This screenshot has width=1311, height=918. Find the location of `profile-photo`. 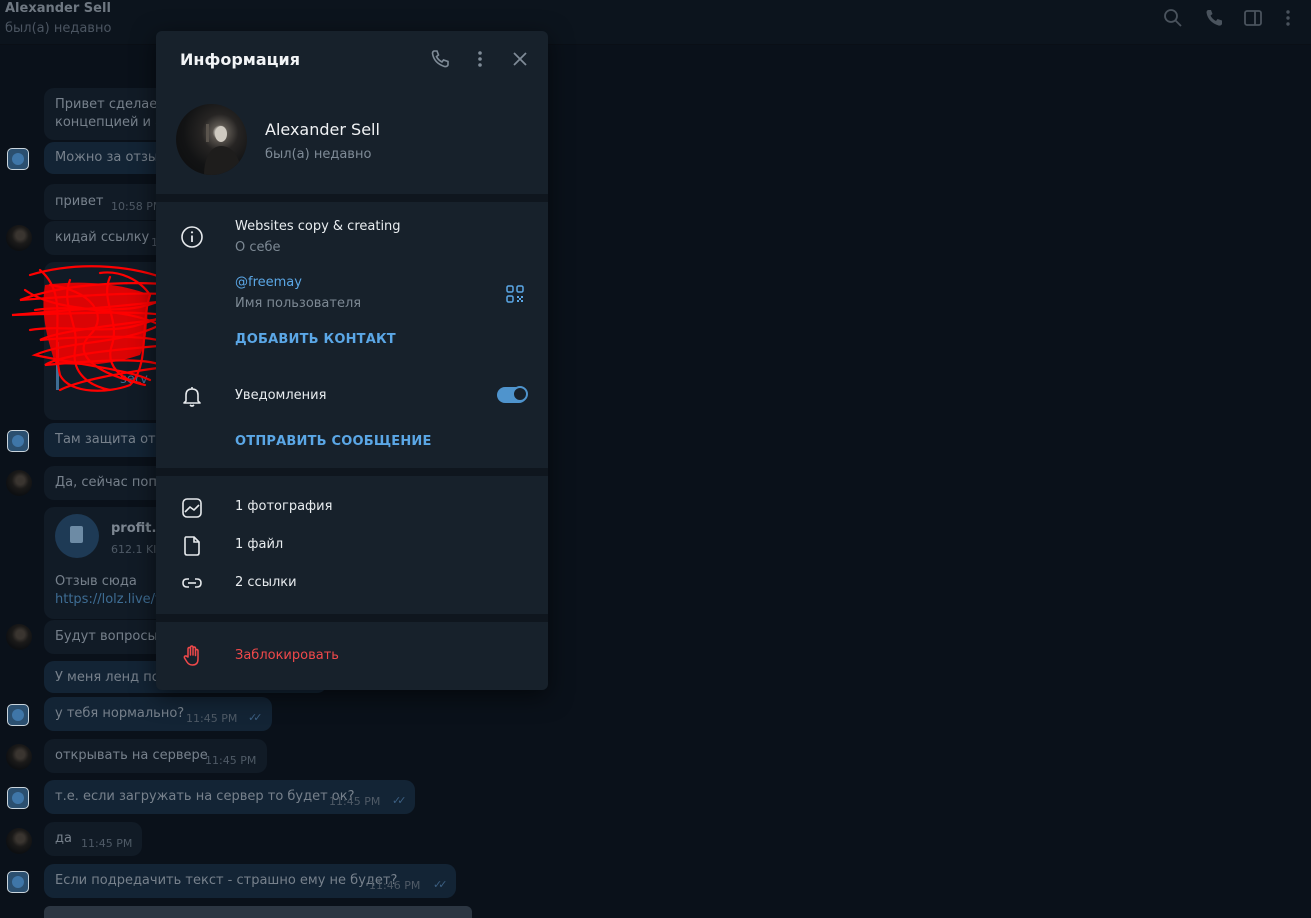

profile-photo is located at coordinates (211, 139).